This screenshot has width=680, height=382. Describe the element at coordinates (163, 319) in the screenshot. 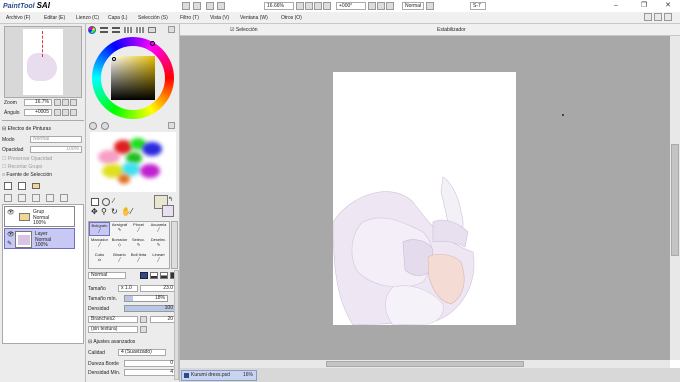

I see `texture-strength: 20` at that location.